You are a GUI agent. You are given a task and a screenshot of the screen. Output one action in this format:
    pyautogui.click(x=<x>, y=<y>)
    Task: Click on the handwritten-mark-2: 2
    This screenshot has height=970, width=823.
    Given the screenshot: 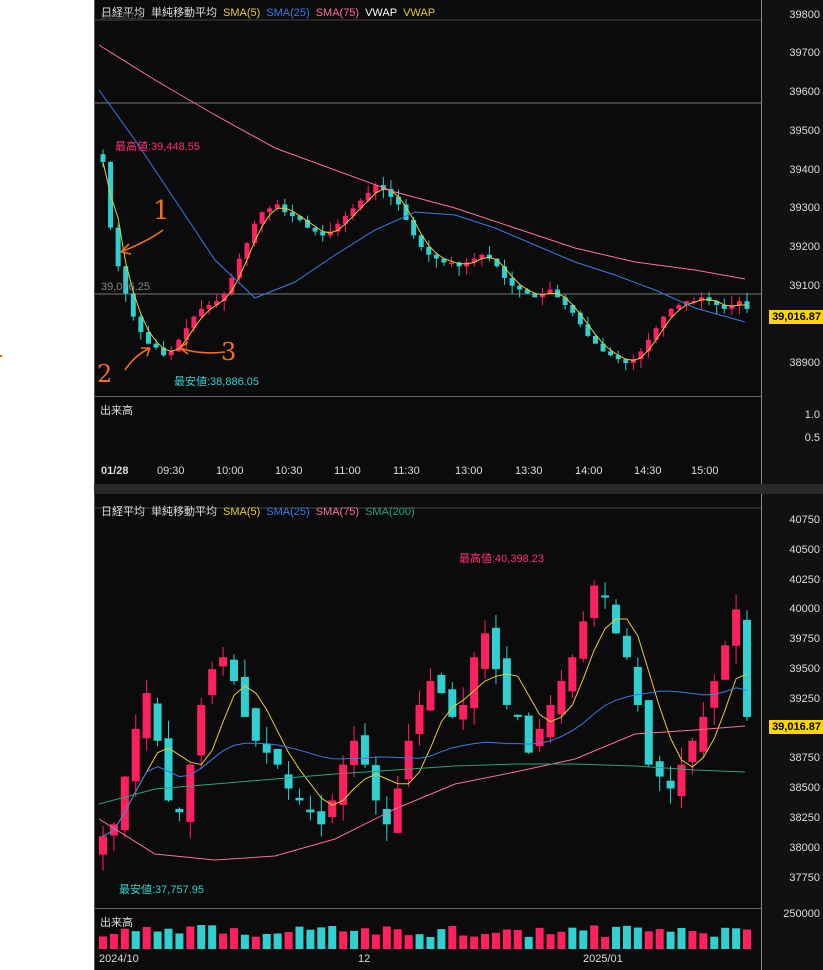 What is the action you would take?
    pyautogui.click(x=105, y=374)
    